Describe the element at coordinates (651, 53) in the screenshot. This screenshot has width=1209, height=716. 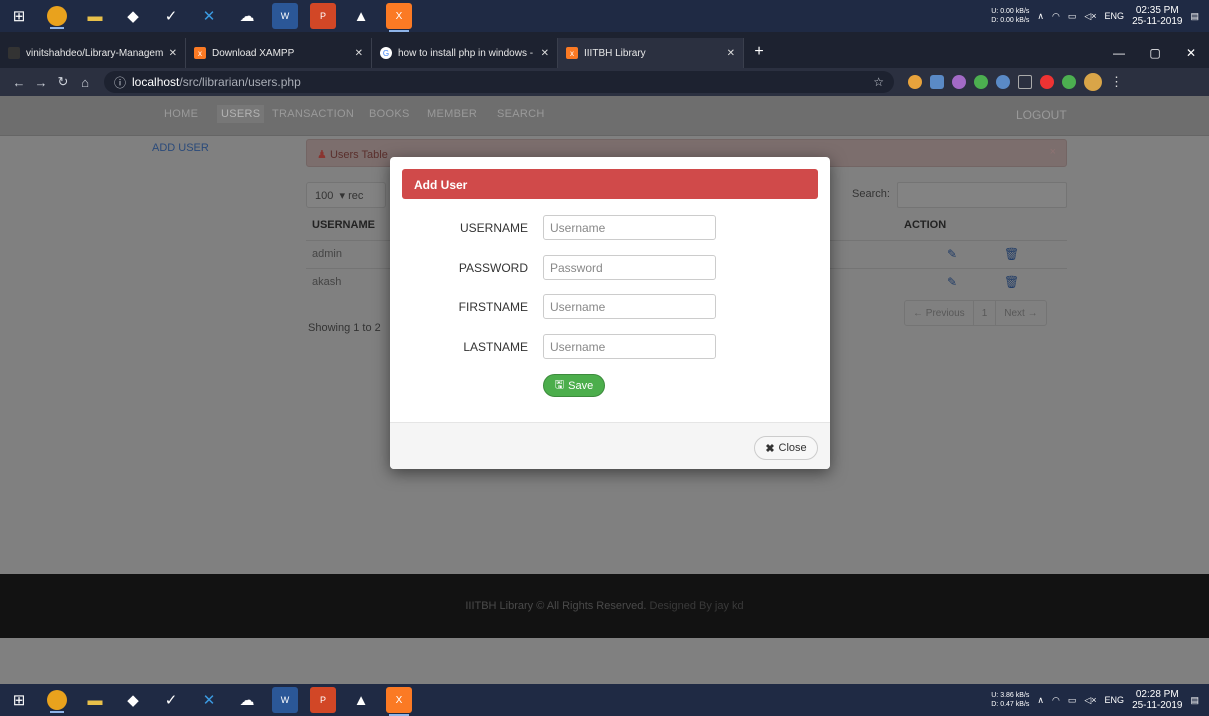
I see `tab-iiitbh-library: x IIITBH Library ✕` at that location.